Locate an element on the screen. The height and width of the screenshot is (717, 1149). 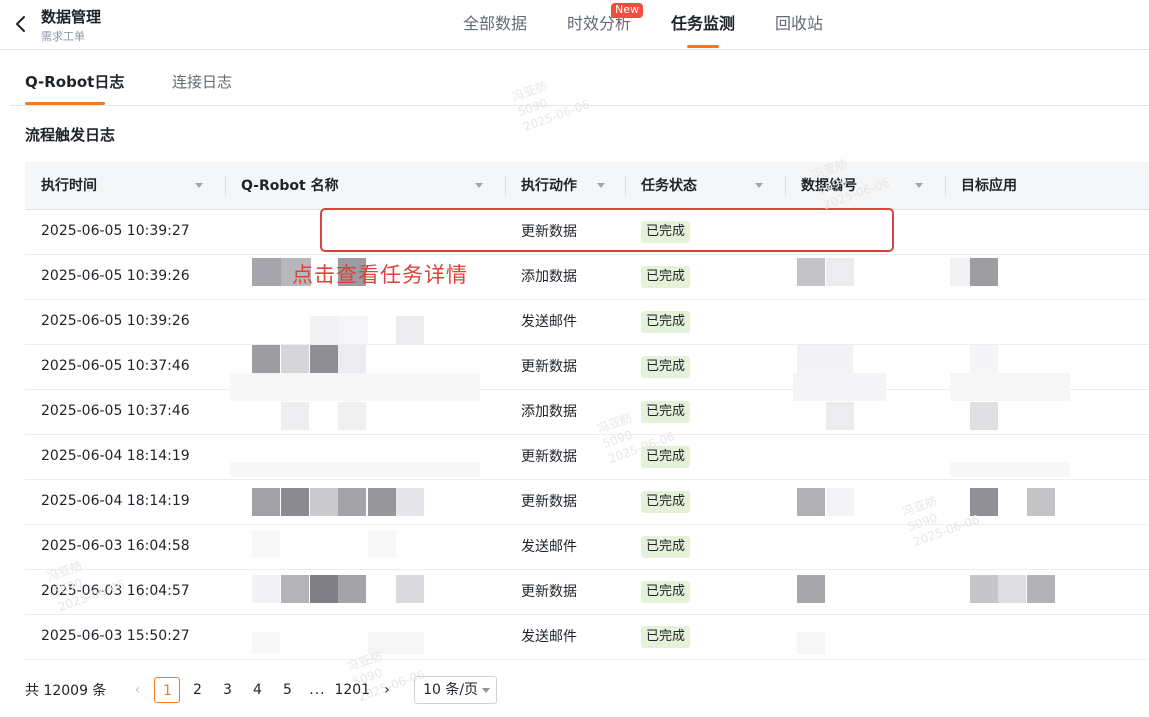
table-header: 执行时间 Q-Robot 名称 执行动作 任务状态 数据编号 目标应用 is located at coordinates (587, 186).